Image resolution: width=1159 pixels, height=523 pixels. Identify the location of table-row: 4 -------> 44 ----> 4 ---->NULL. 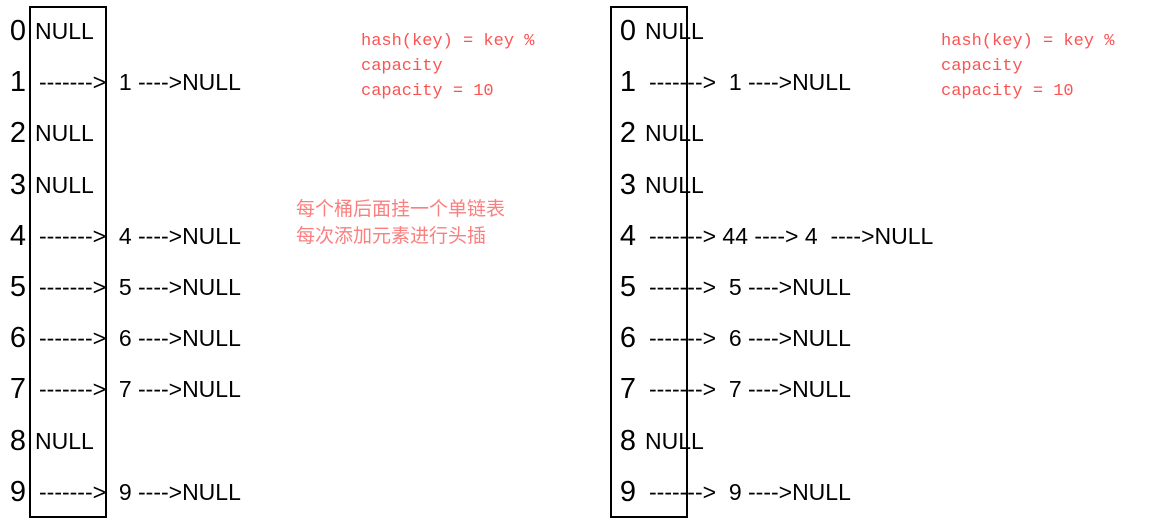
(771, 236).